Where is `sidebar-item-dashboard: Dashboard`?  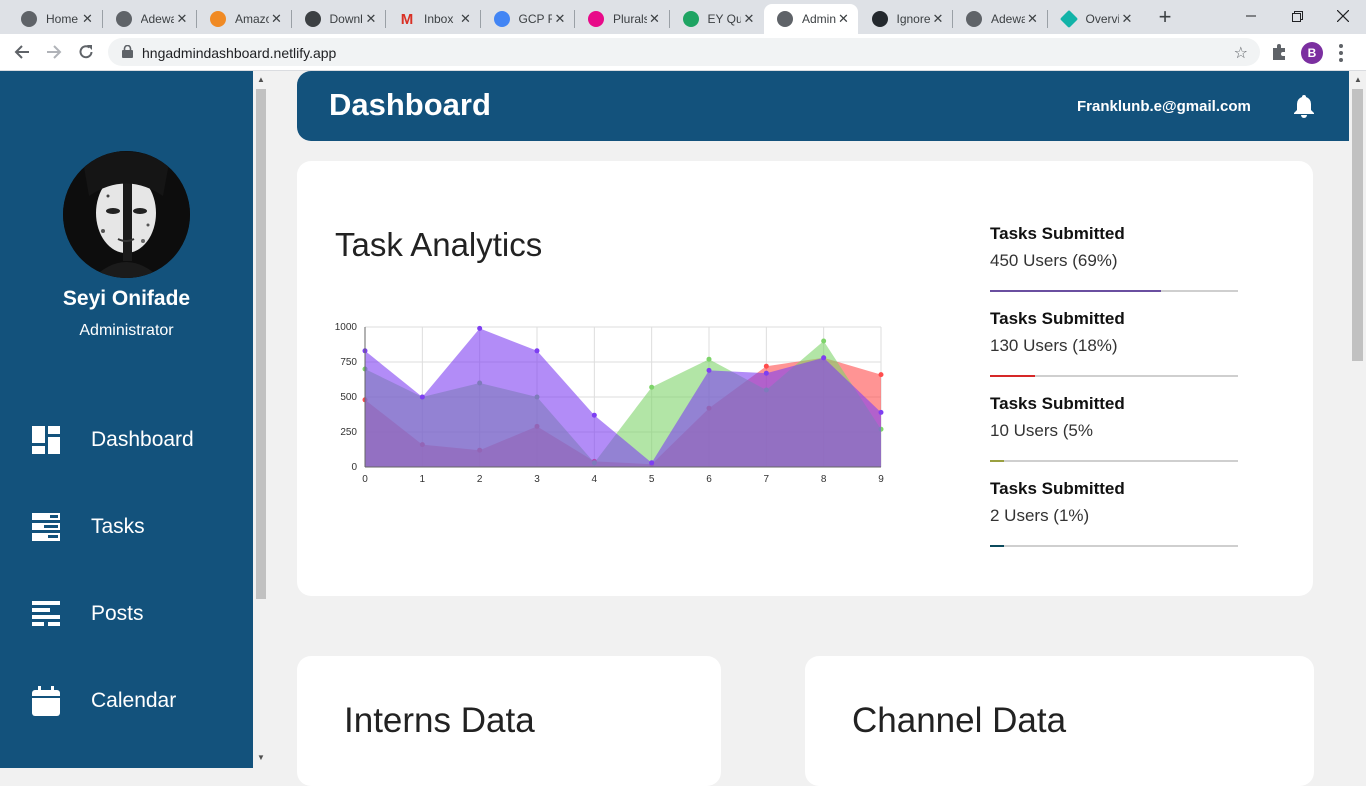
sidebar-item-dashboard: Dashboard is located at coordinates (135, 440).